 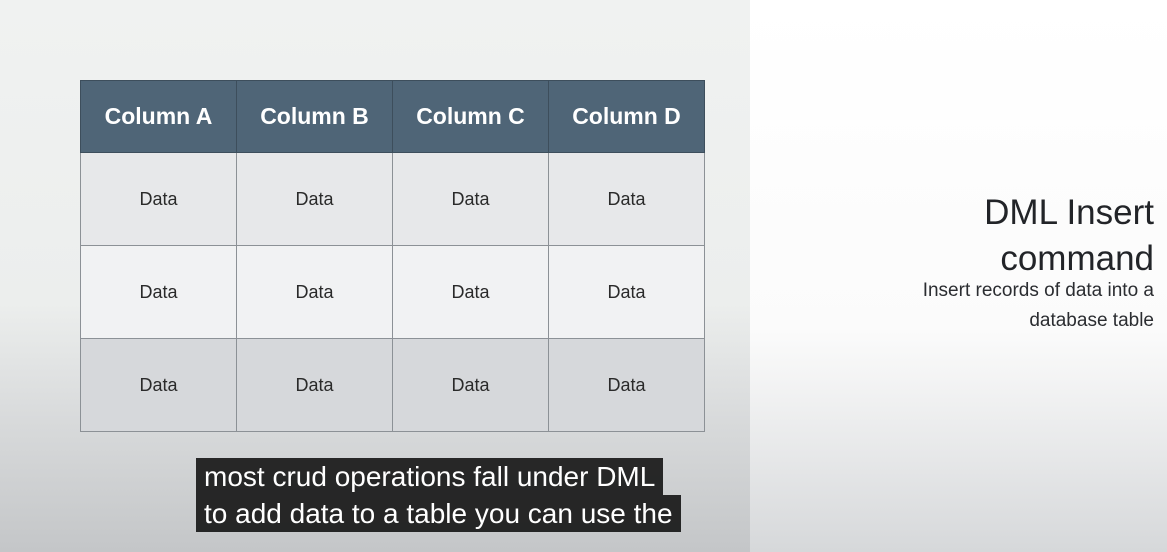 What do you see at coordinates (1069, 212) in the screenshot?
I see `slide-title-line: DML Insert` at bounding box center [1069, 212].